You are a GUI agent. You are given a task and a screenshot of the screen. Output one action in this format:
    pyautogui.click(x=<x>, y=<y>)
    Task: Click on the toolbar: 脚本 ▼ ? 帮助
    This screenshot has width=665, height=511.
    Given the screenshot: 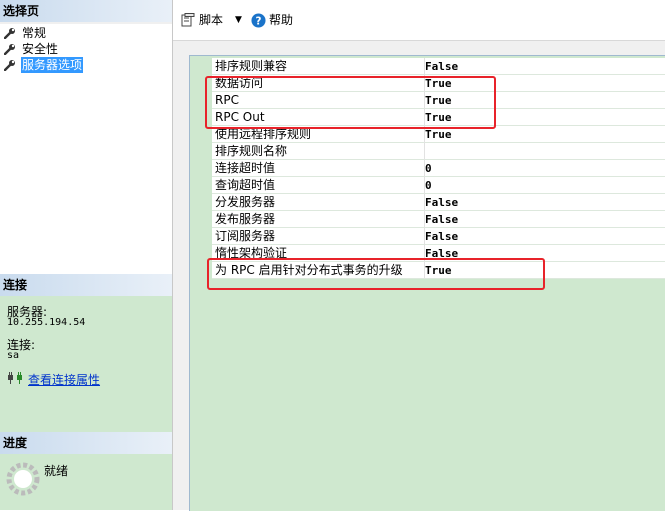 What is the action you would take?
    pyautogui.click(x=419, y=20)
    